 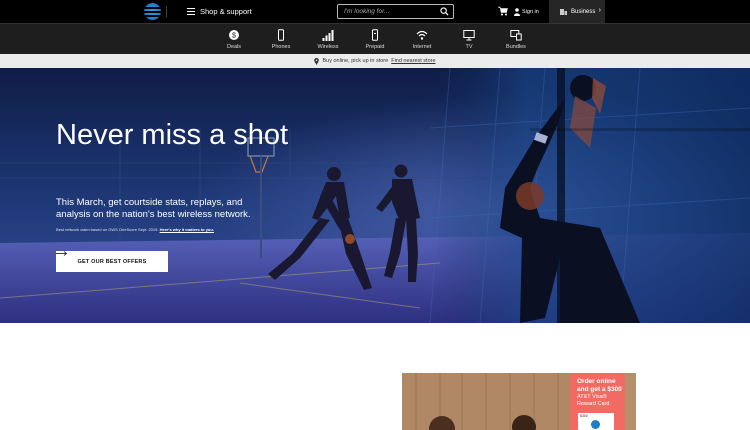 What do you see at coordinates (187, 229) in the screenshot?
I see `fine-print-link: Here's why it matters to you.` at bounding box center [187, 229].